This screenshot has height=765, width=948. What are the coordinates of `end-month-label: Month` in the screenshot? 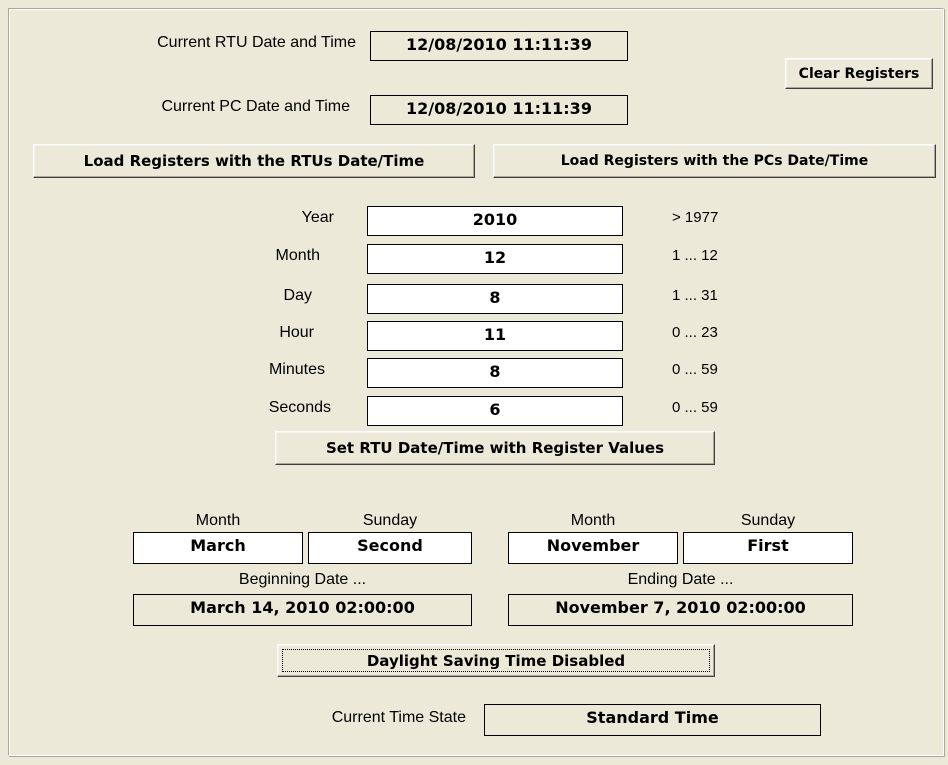 It's located at (593, 520).